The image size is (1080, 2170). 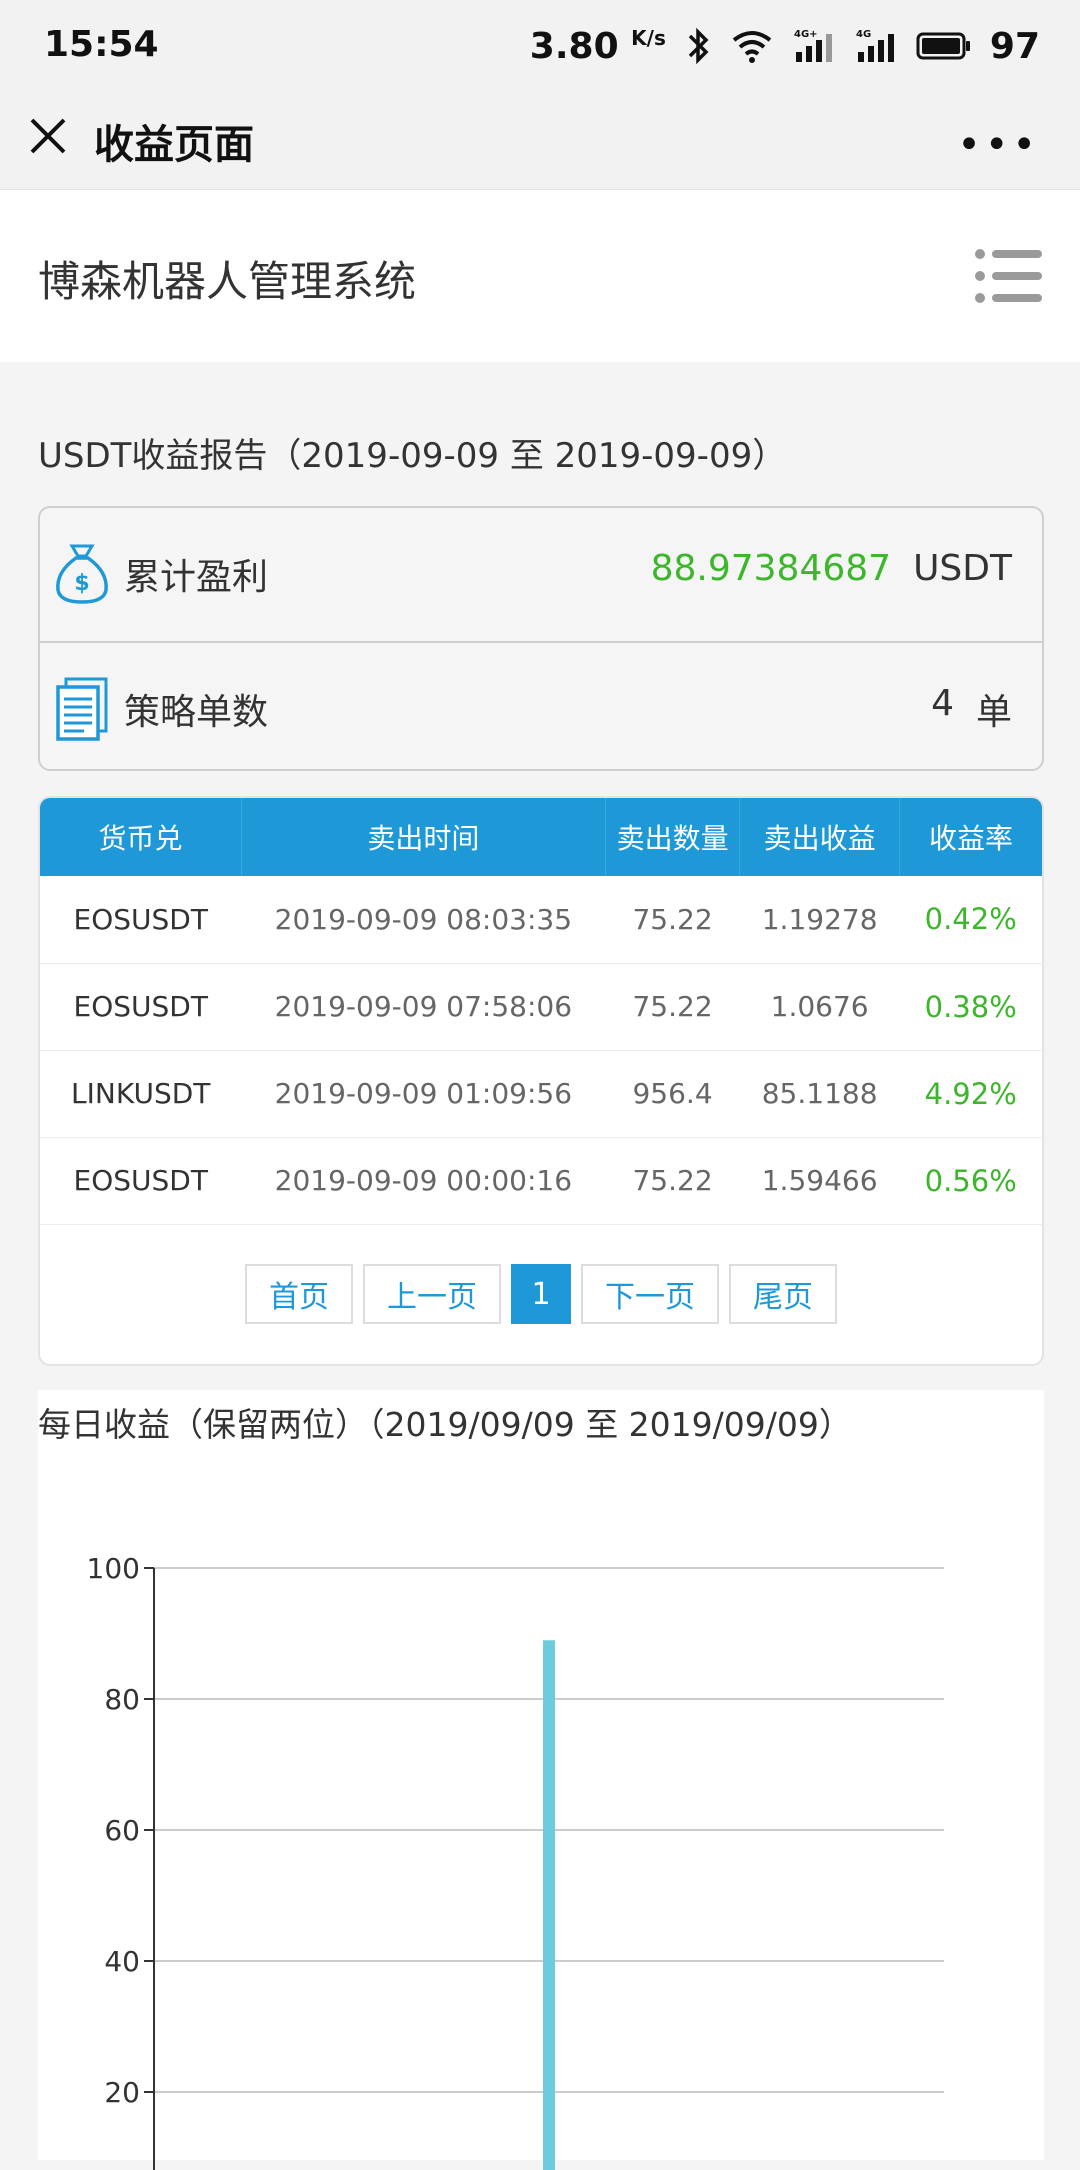 What do you see at coordinates (445, 1424) in the screenshot?
I see `chart-title: 每日收益（保留两位）（2019/09/09 至 2019/09/09）` at bounding box center [445, 1424].